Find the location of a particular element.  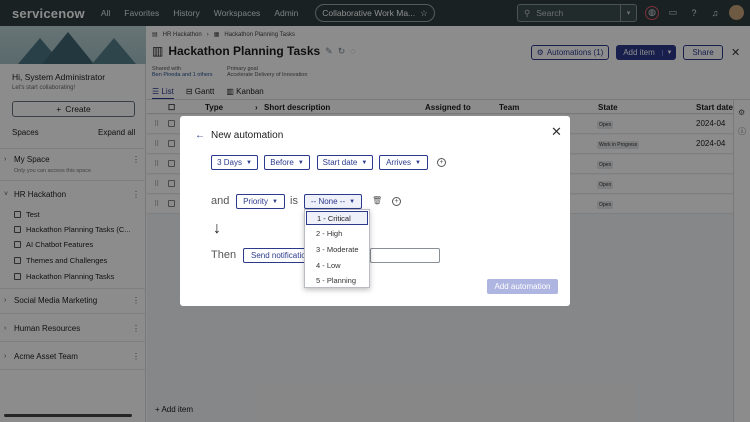

and-label: and is located at coordinates (220, 201).